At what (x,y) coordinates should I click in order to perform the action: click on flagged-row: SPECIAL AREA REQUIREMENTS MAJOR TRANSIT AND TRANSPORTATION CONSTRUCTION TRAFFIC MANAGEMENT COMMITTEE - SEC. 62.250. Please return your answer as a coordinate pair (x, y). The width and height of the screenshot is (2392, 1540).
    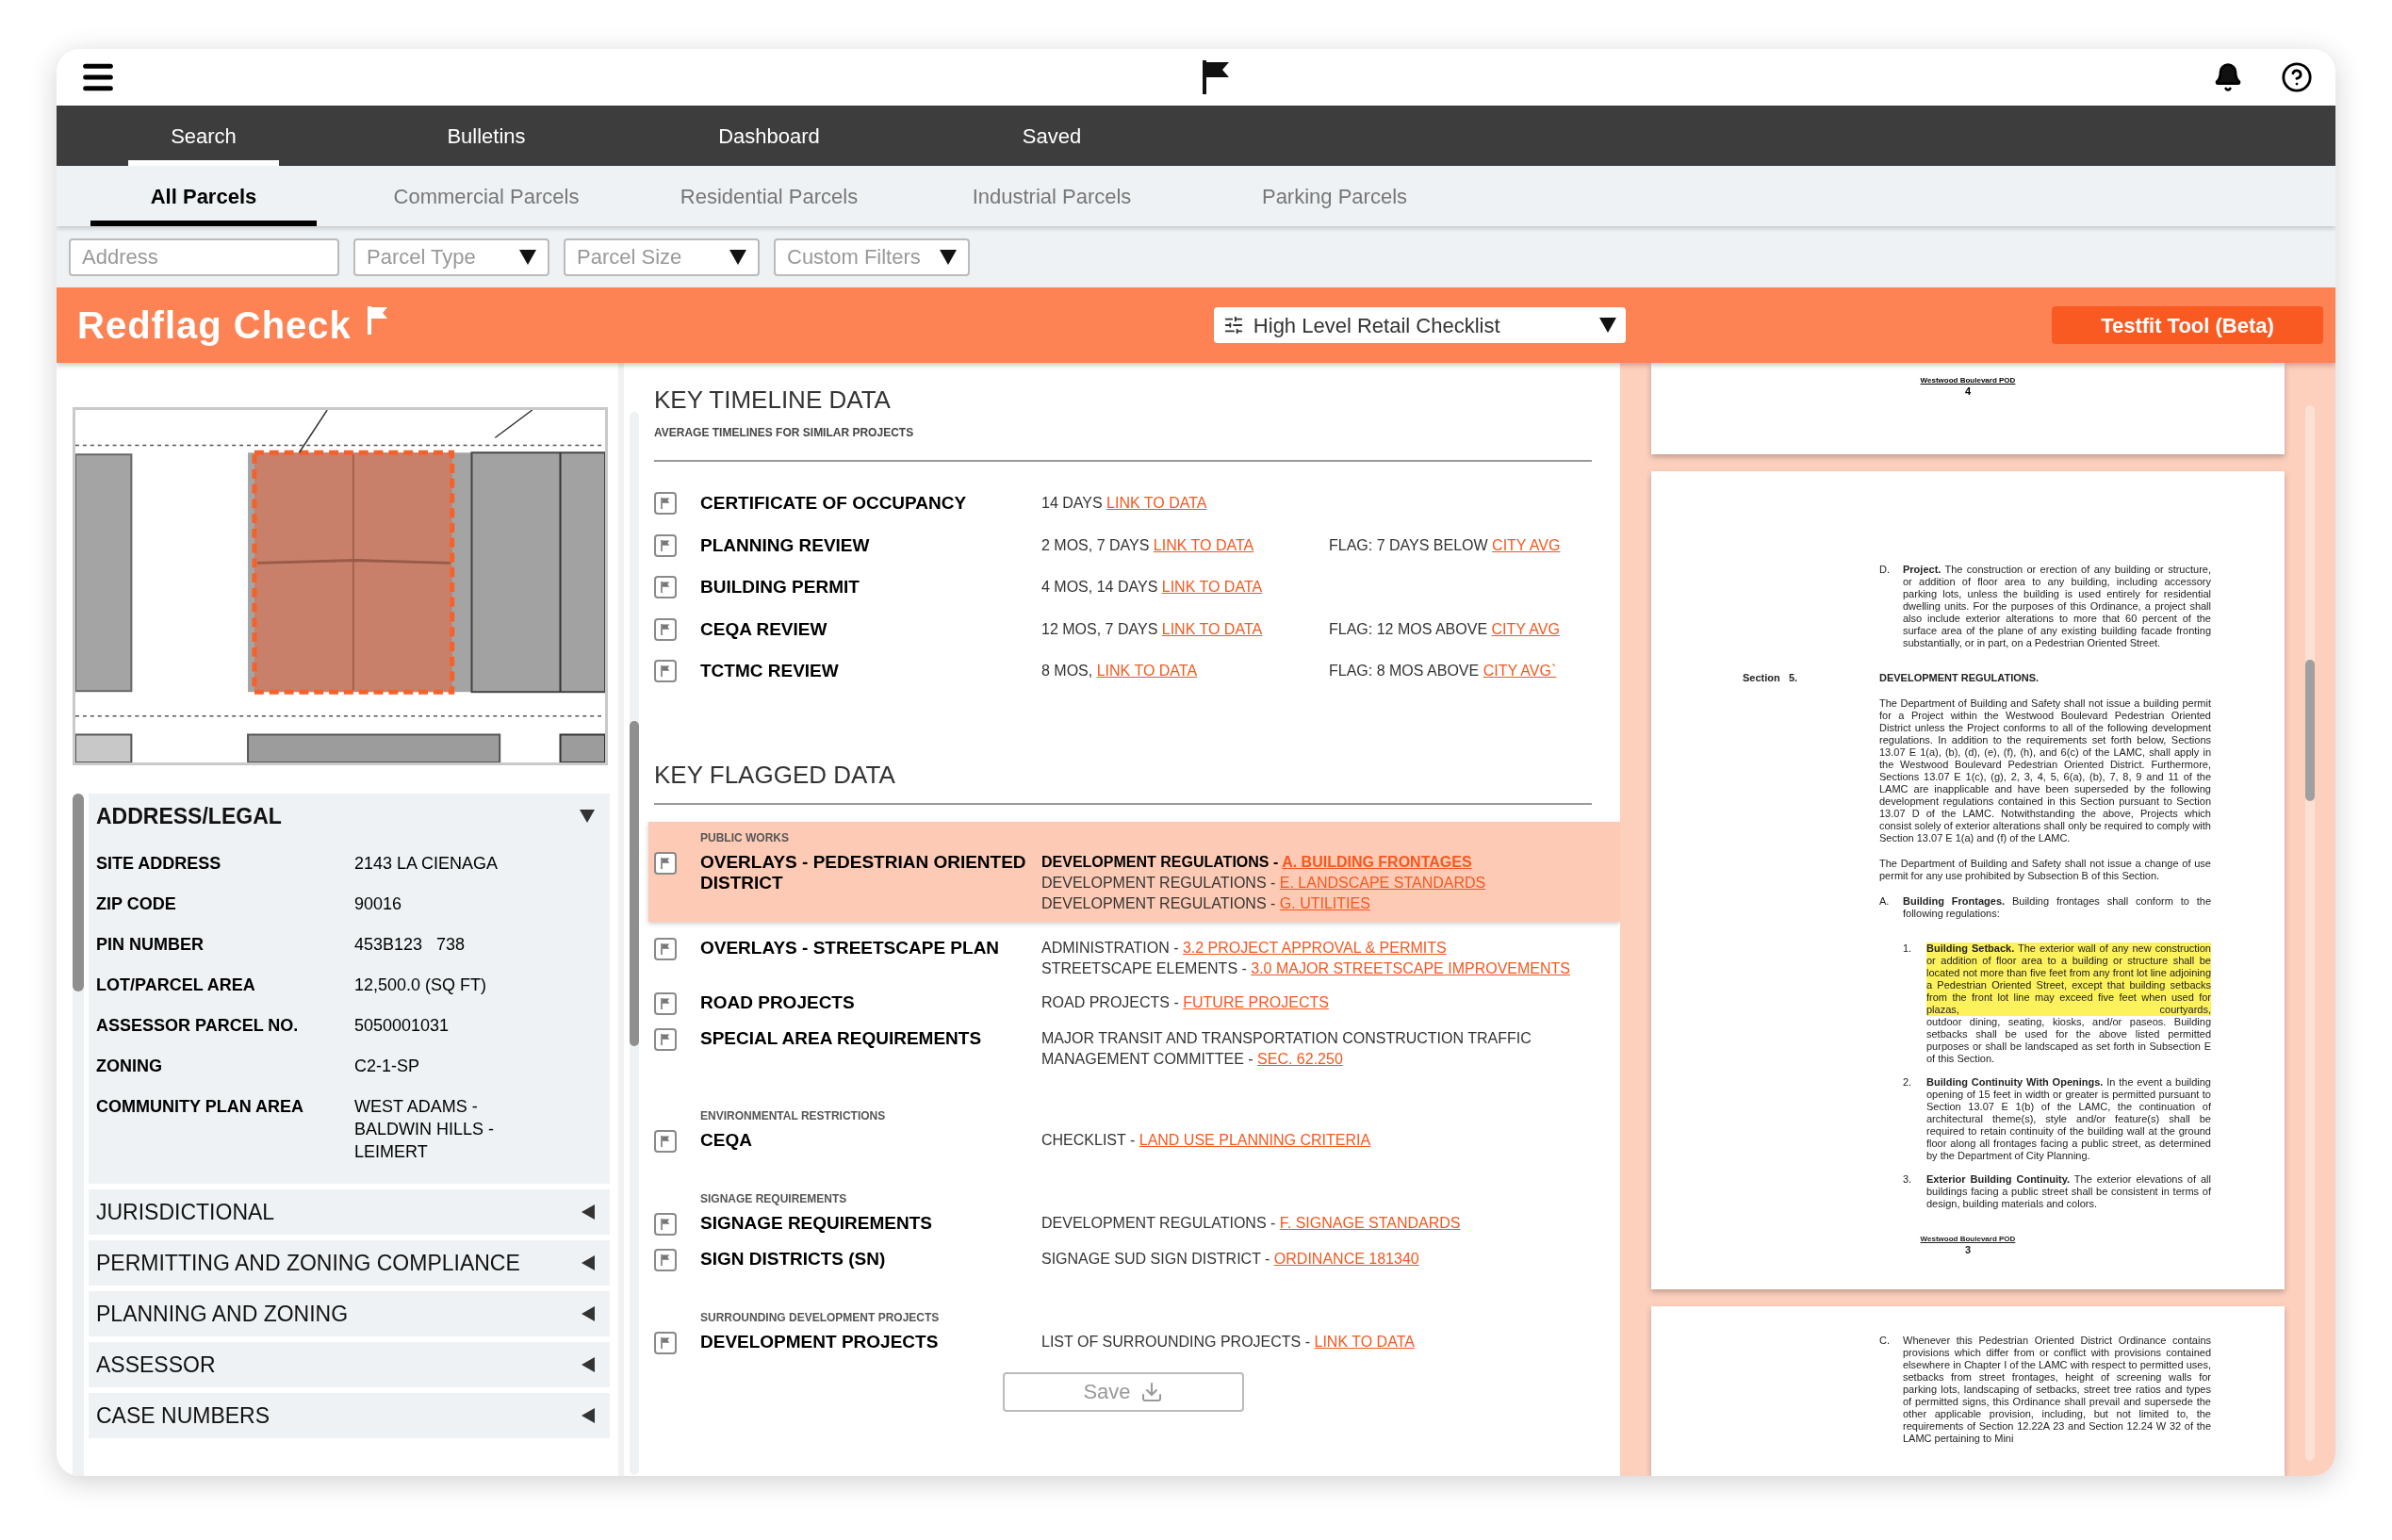
    Looking at the image, I should click on (1134, 1048).